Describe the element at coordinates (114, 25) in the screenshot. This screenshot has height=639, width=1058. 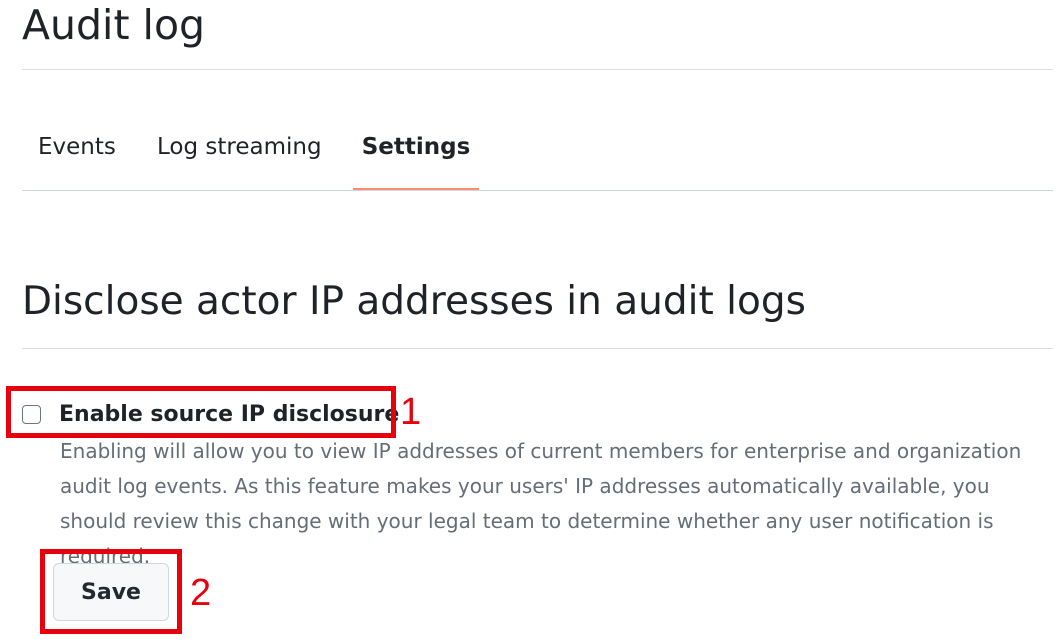
I see `page-title: Audit log` at that location.